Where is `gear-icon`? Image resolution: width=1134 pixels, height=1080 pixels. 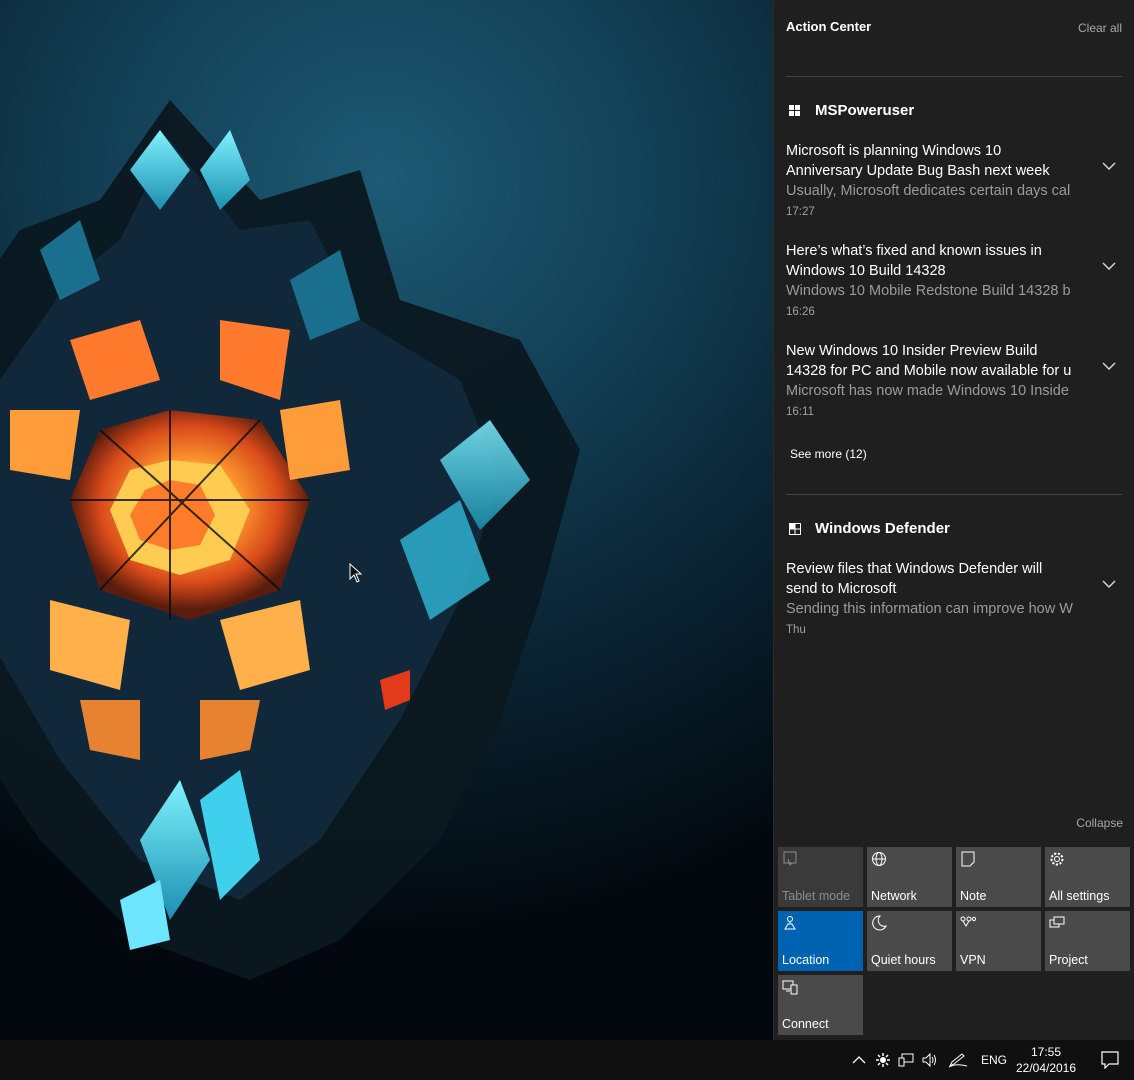
gear-icon is located at coordinates (1057, 859).